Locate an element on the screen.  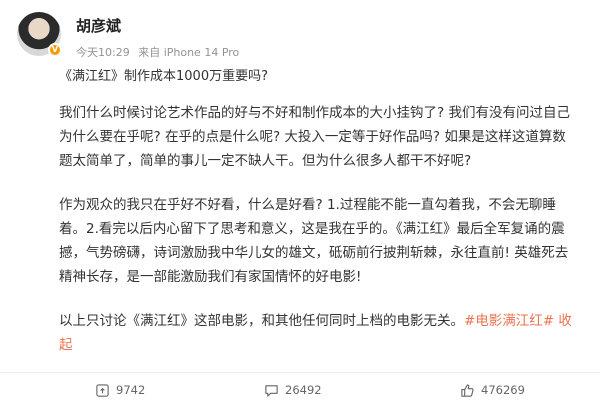
paragraph-3: 以上只讨论《满江红》这部电影，和其他任何同时上档的电影无关。#电影满江红# 收起 is located at coordinates (319, 333).